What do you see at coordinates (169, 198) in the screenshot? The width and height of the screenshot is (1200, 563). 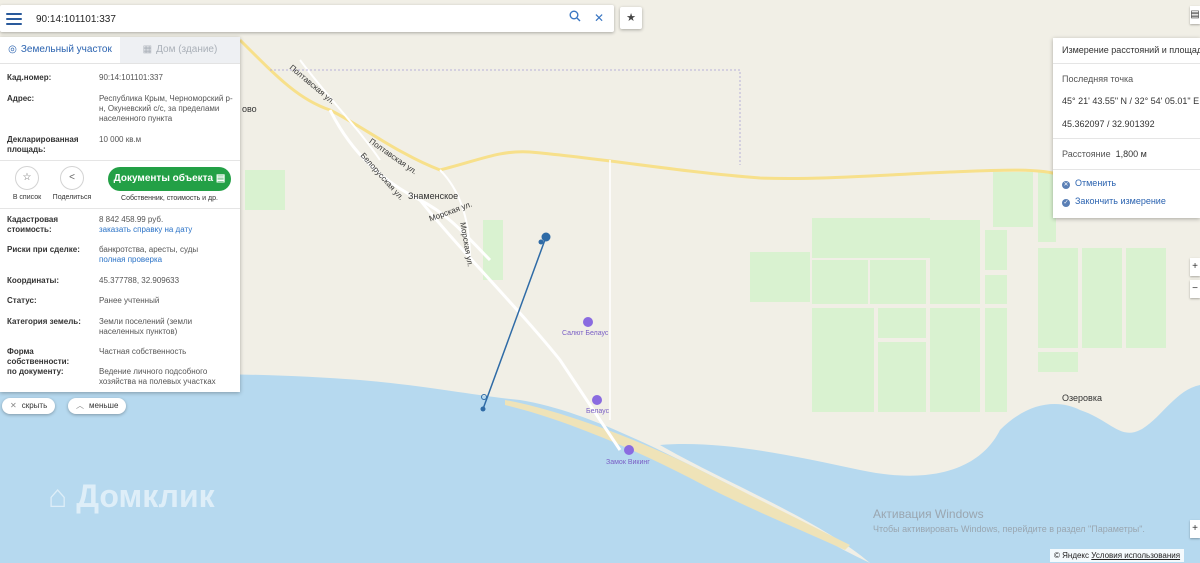 I see `documents-subtitle: Собственник, стоимость и др.` at bounding box center [169, 198].